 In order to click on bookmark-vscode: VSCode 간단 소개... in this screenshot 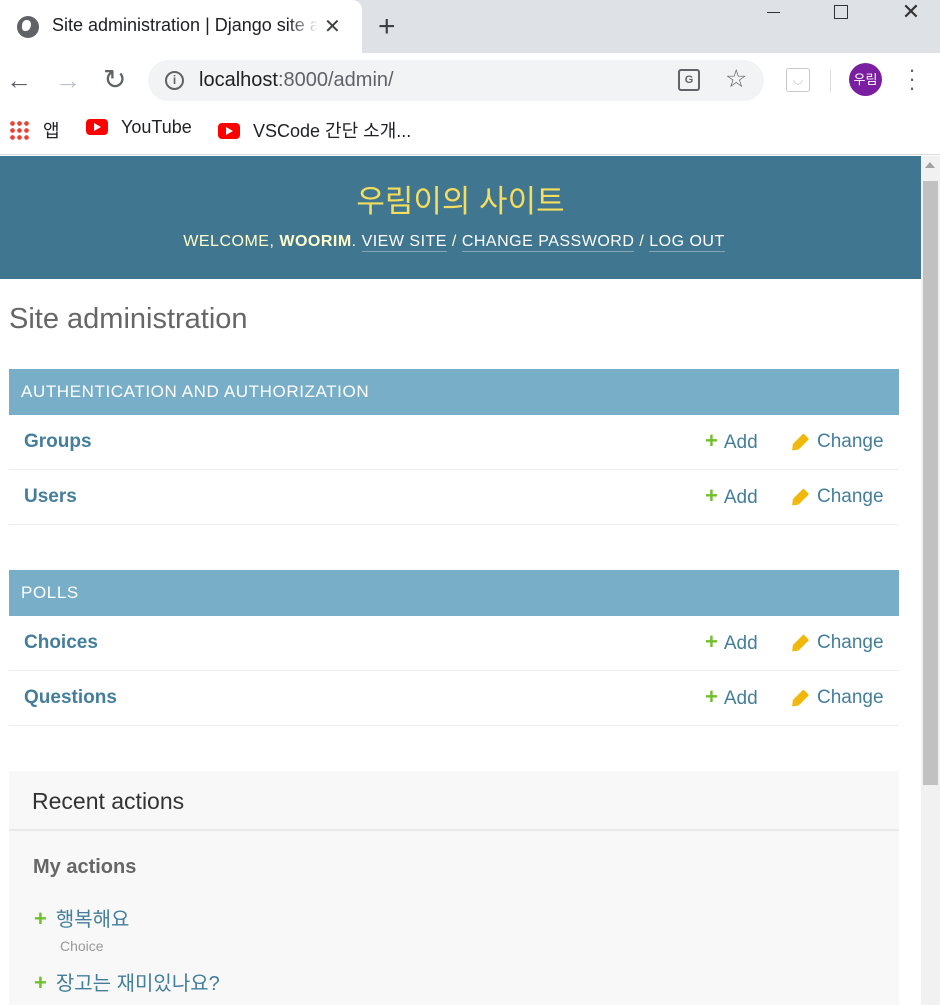, I will do `click(314, 130)`.